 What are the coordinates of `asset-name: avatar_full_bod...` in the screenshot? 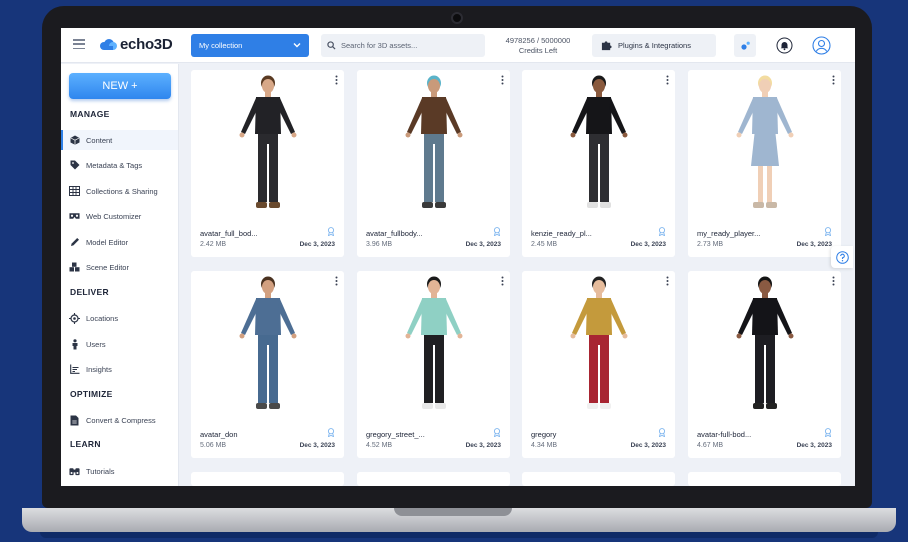 It's located at (229, 233).